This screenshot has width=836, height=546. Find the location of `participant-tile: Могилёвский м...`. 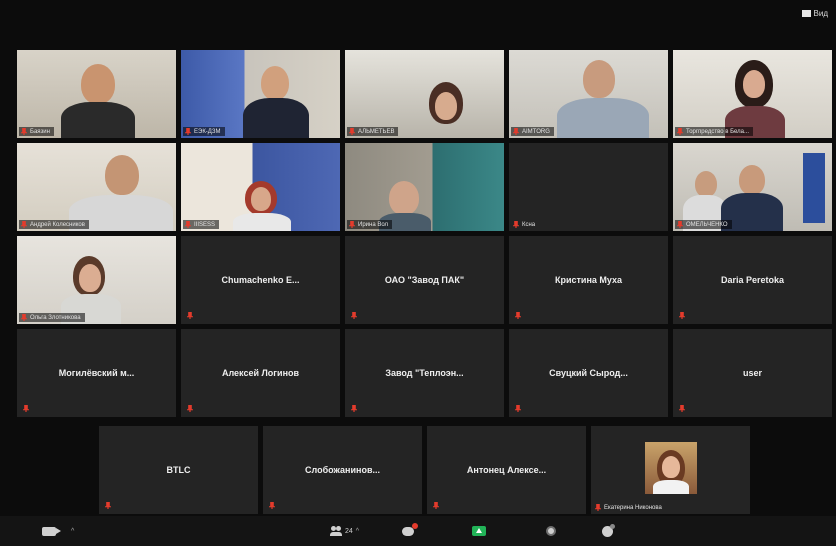

participant-tile: Могилёвский м... is located at coordinates (96, 373).